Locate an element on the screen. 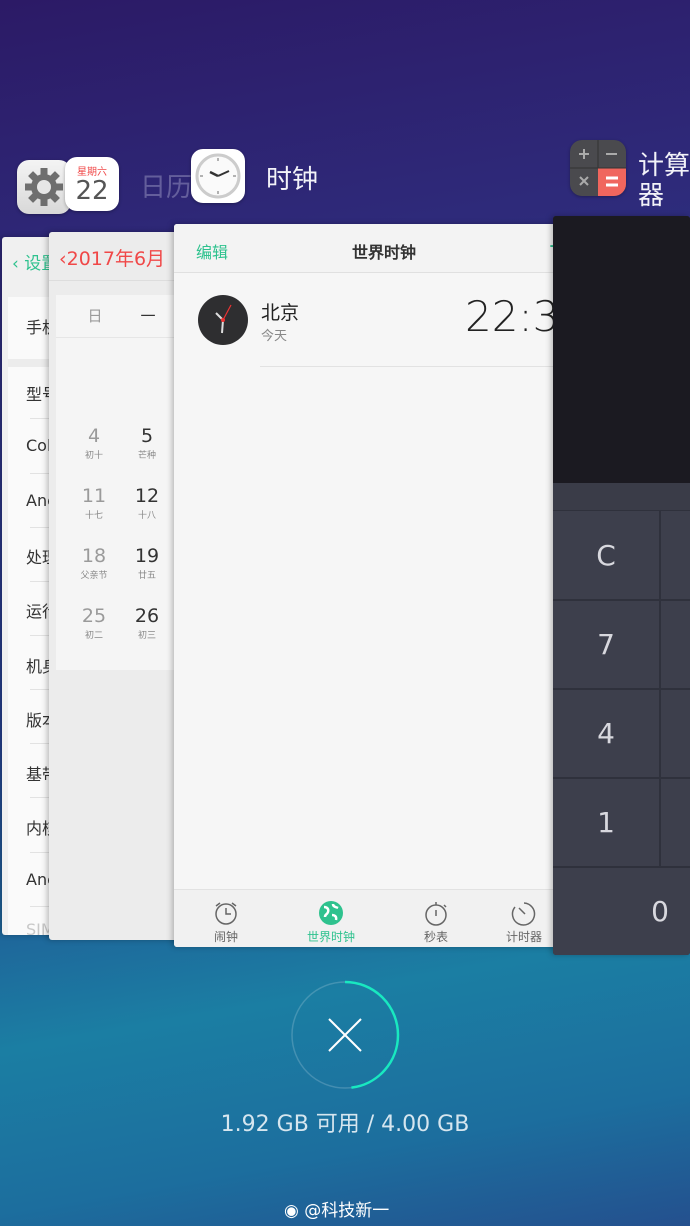  calendar-month-header: ‹2017年6月 is located at coordinates (112, 257).